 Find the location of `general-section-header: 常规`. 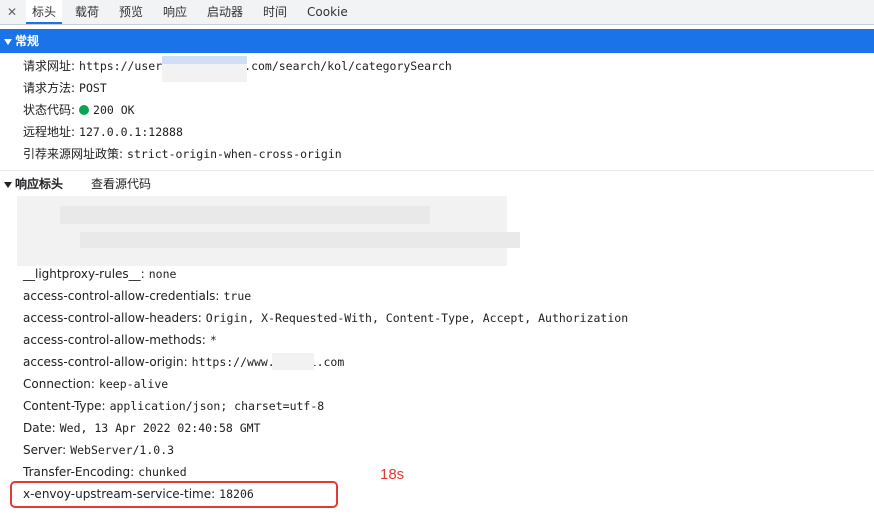

general-section-header: 常规 is located at coordinates (437, 41).